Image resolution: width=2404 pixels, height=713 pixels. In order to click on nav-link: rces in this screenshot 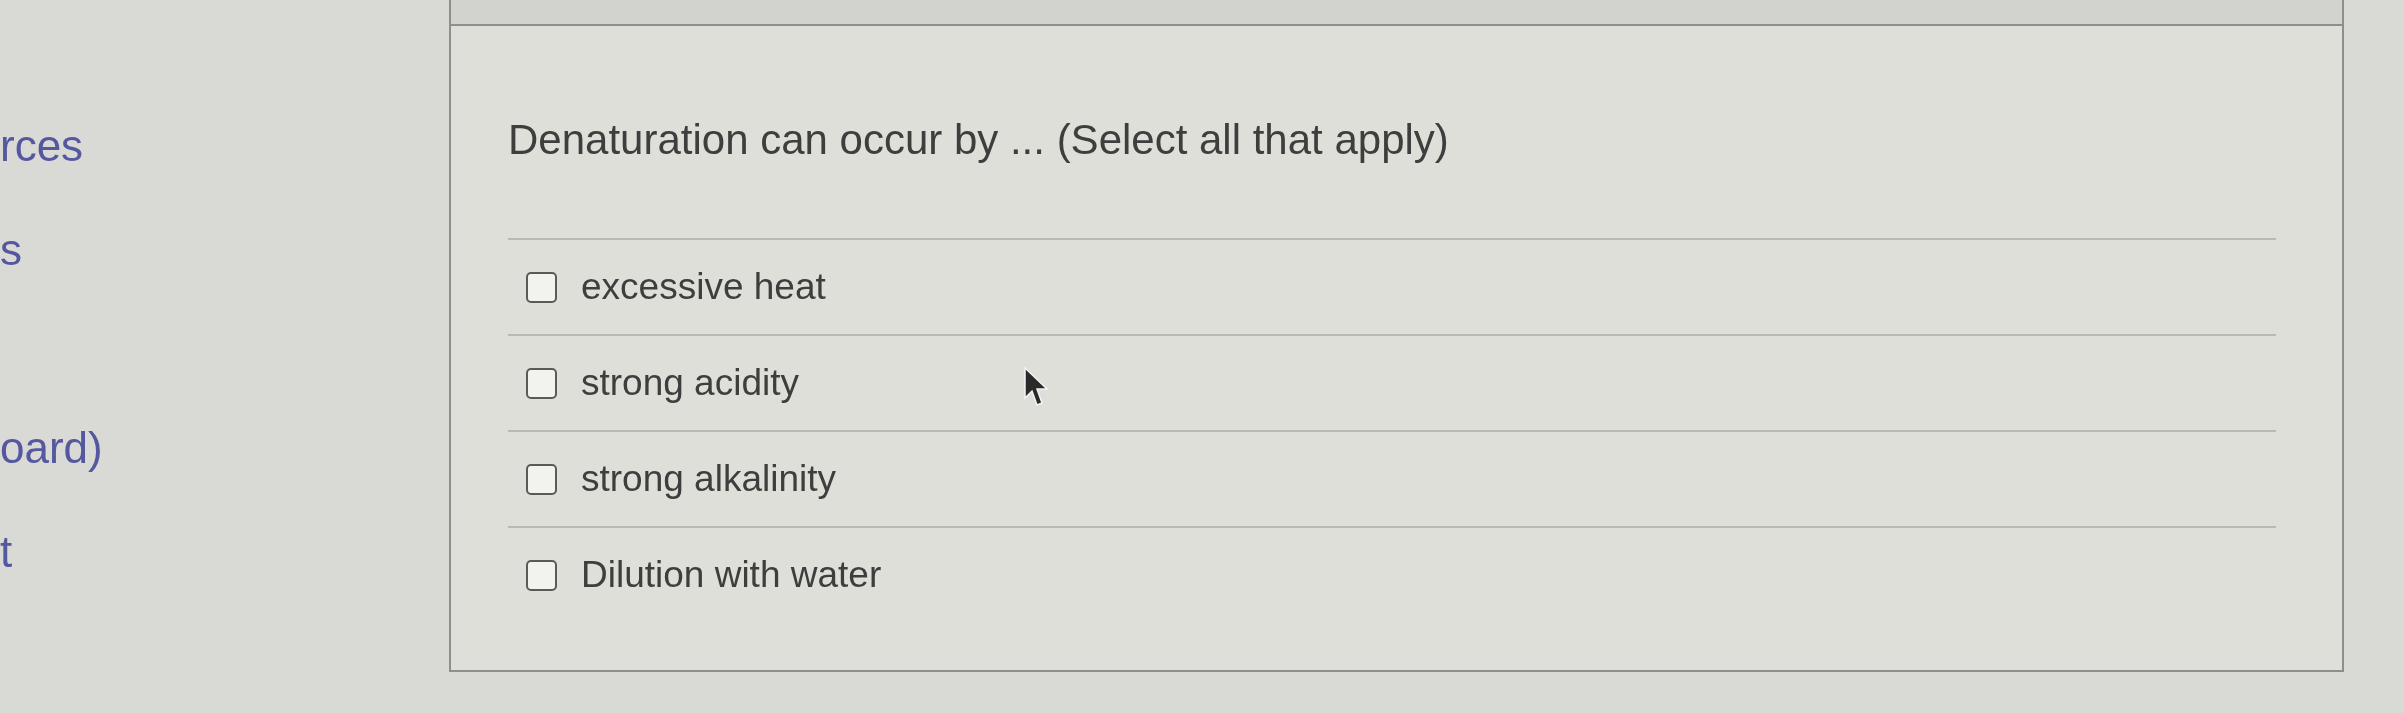, I will do `click(42, 146)`.